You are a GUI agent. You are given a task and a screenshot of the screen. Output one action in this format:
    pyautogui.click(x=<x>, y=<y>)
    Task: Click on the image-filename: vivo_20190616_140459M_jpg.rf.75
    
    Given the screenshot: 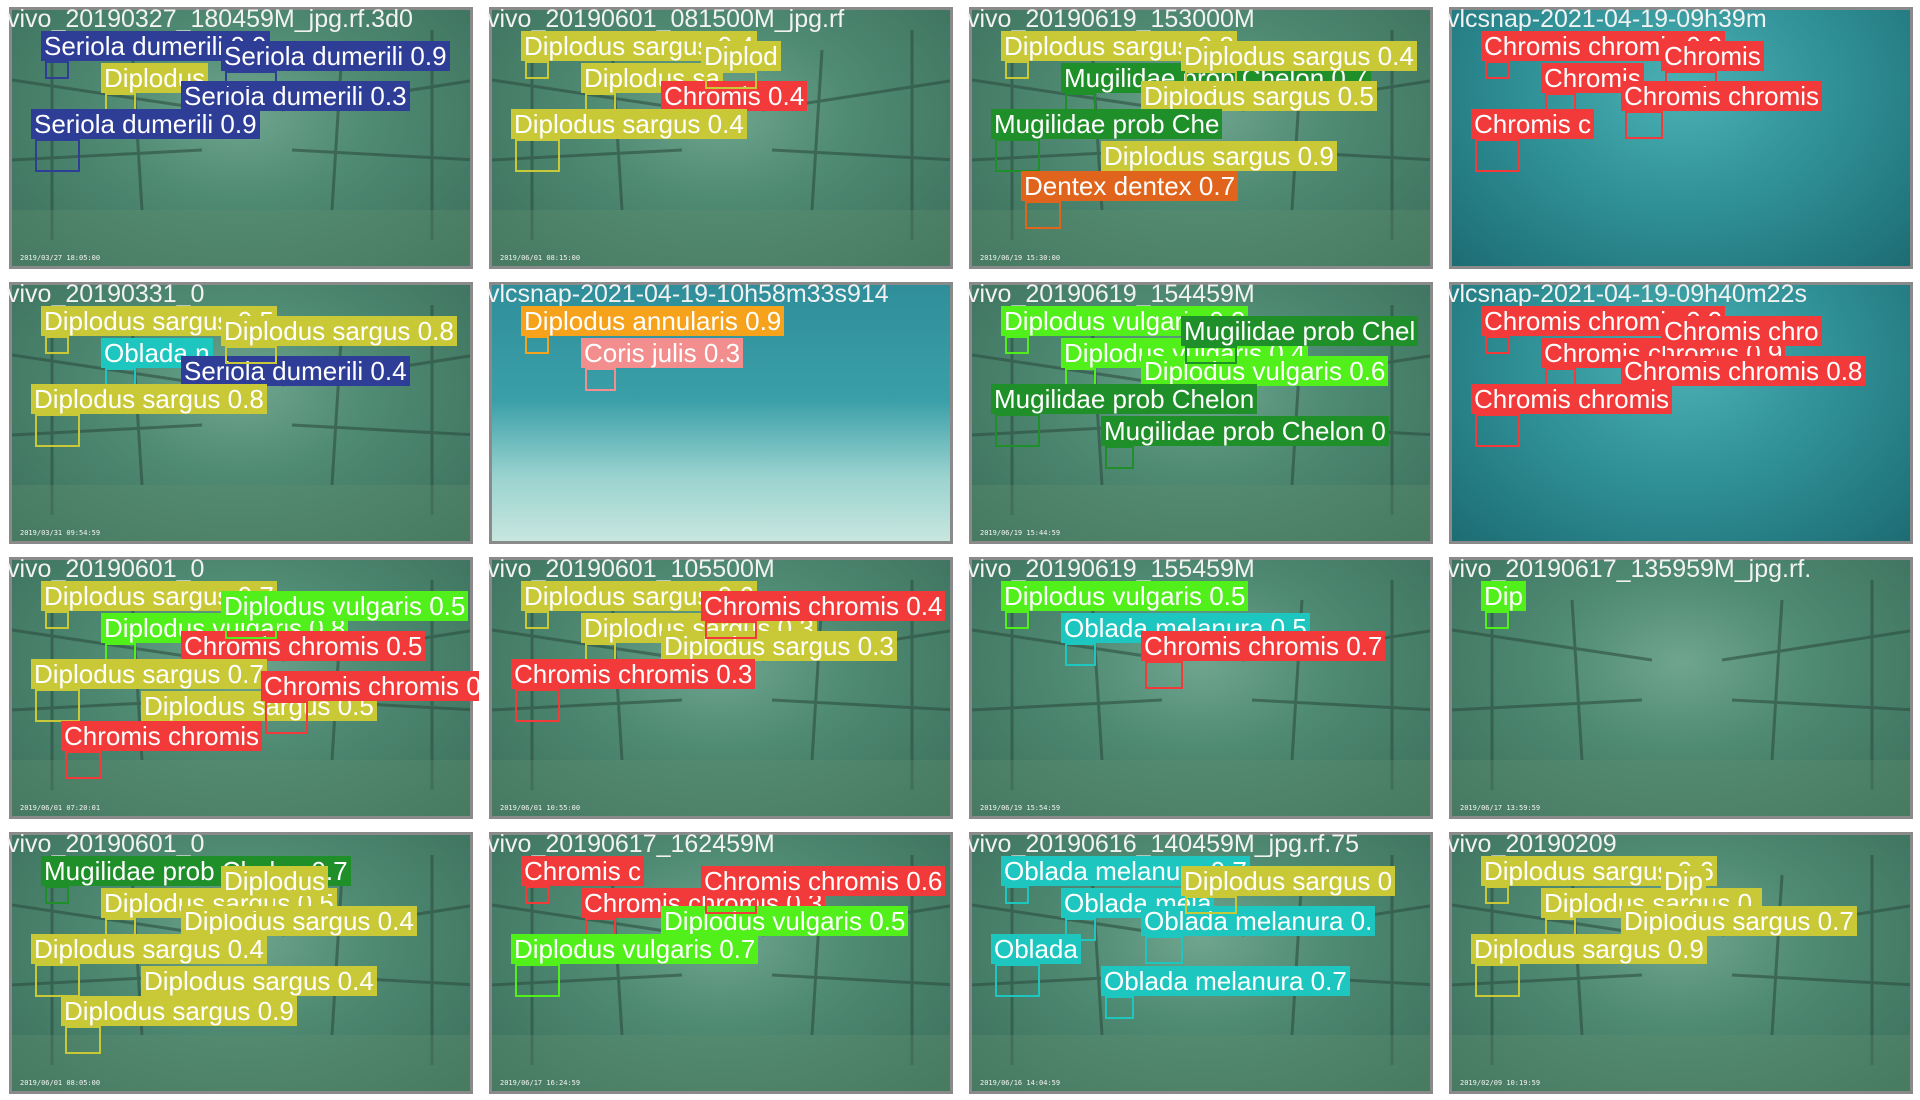 What is the action you would take?
    pyautogui.click(x=1163, y=844)
    